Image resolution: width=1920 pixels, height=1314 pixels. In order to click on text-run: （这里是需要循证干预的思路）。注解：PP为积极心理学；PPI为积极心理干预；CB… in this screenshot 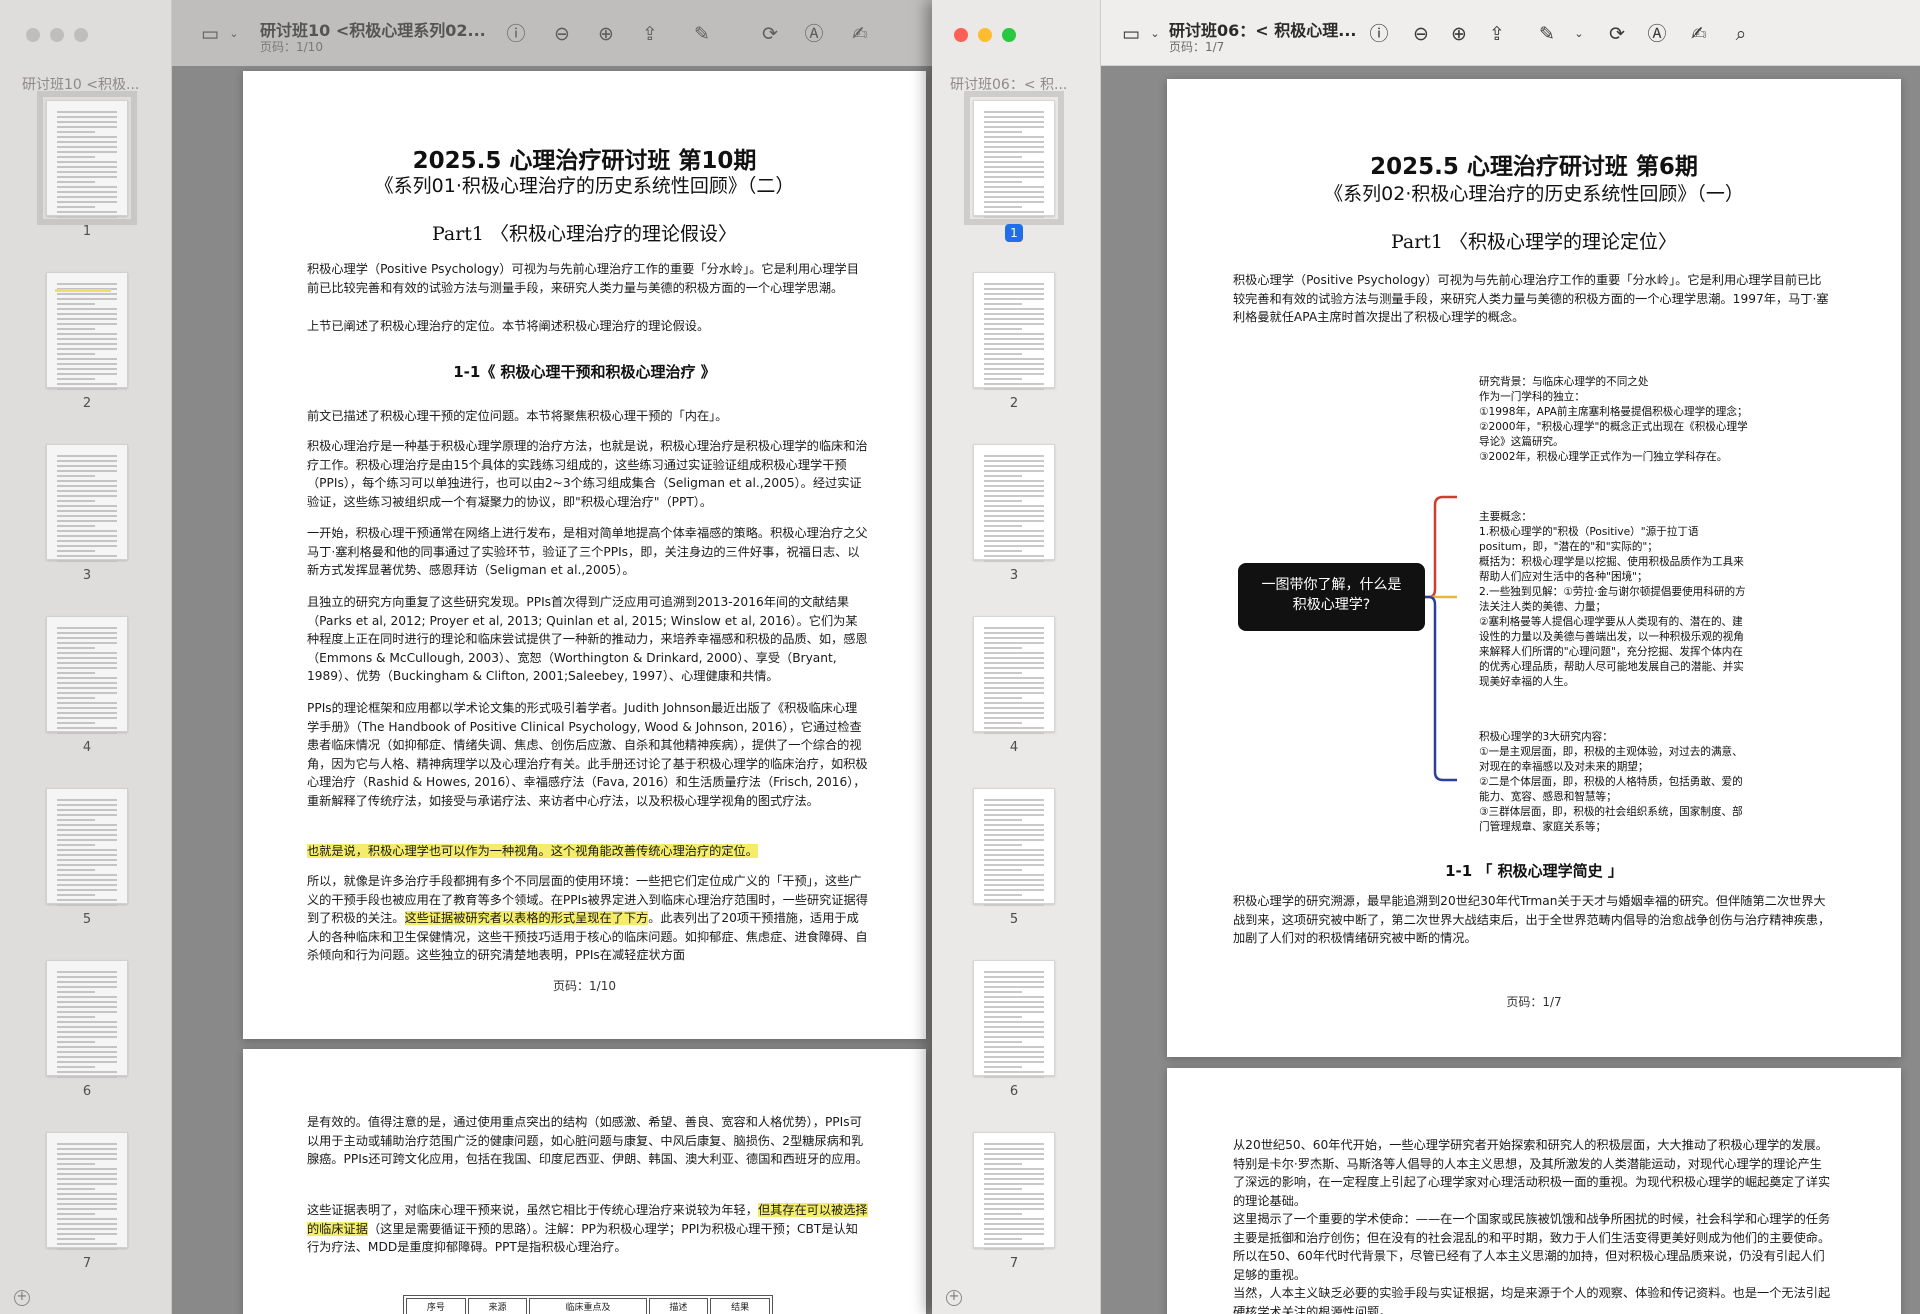, I will do `click(582, 1238)`.